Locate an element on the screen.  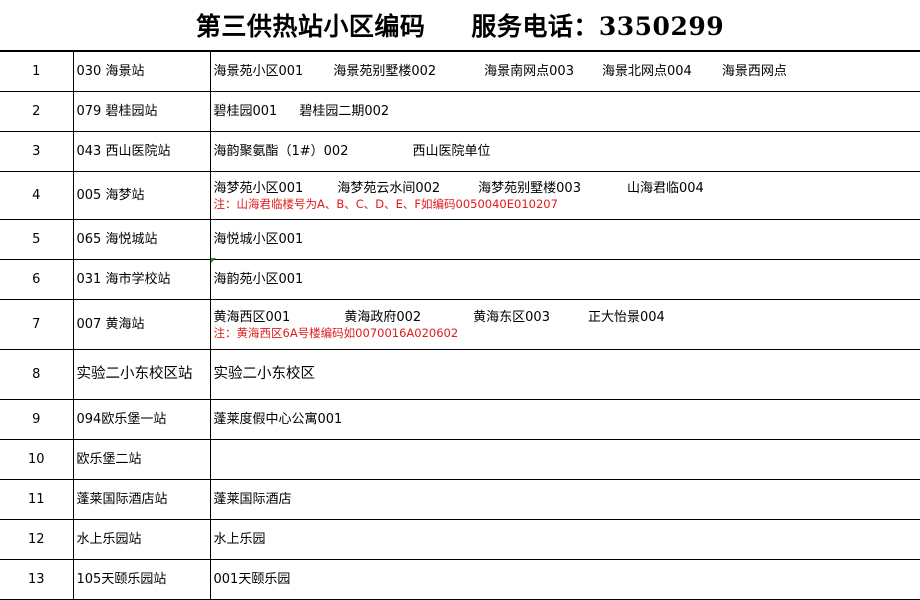
row-number-cell: 2 is located at coordinates (37, 111).